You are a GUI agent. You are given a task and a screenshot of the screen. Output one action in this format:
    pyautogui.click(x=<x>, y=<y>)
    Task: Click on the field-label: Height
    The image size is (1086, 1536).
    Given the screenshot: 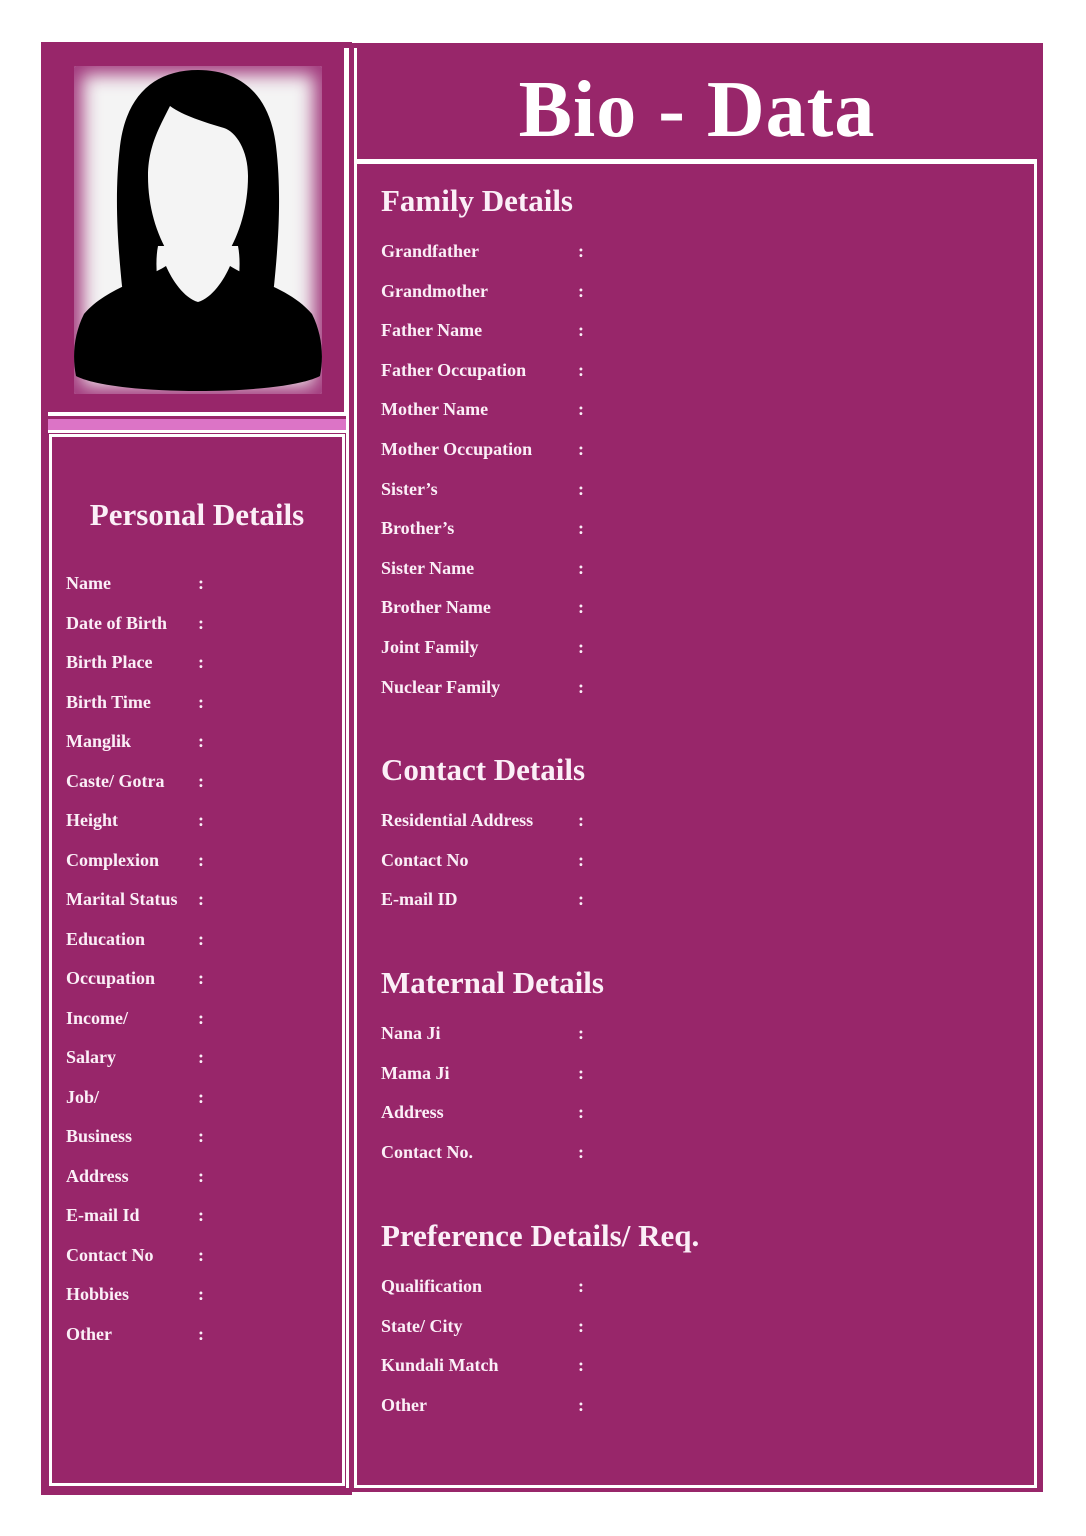 What is the action you would take?
    pyautogui.click(x=92, y=820)
    